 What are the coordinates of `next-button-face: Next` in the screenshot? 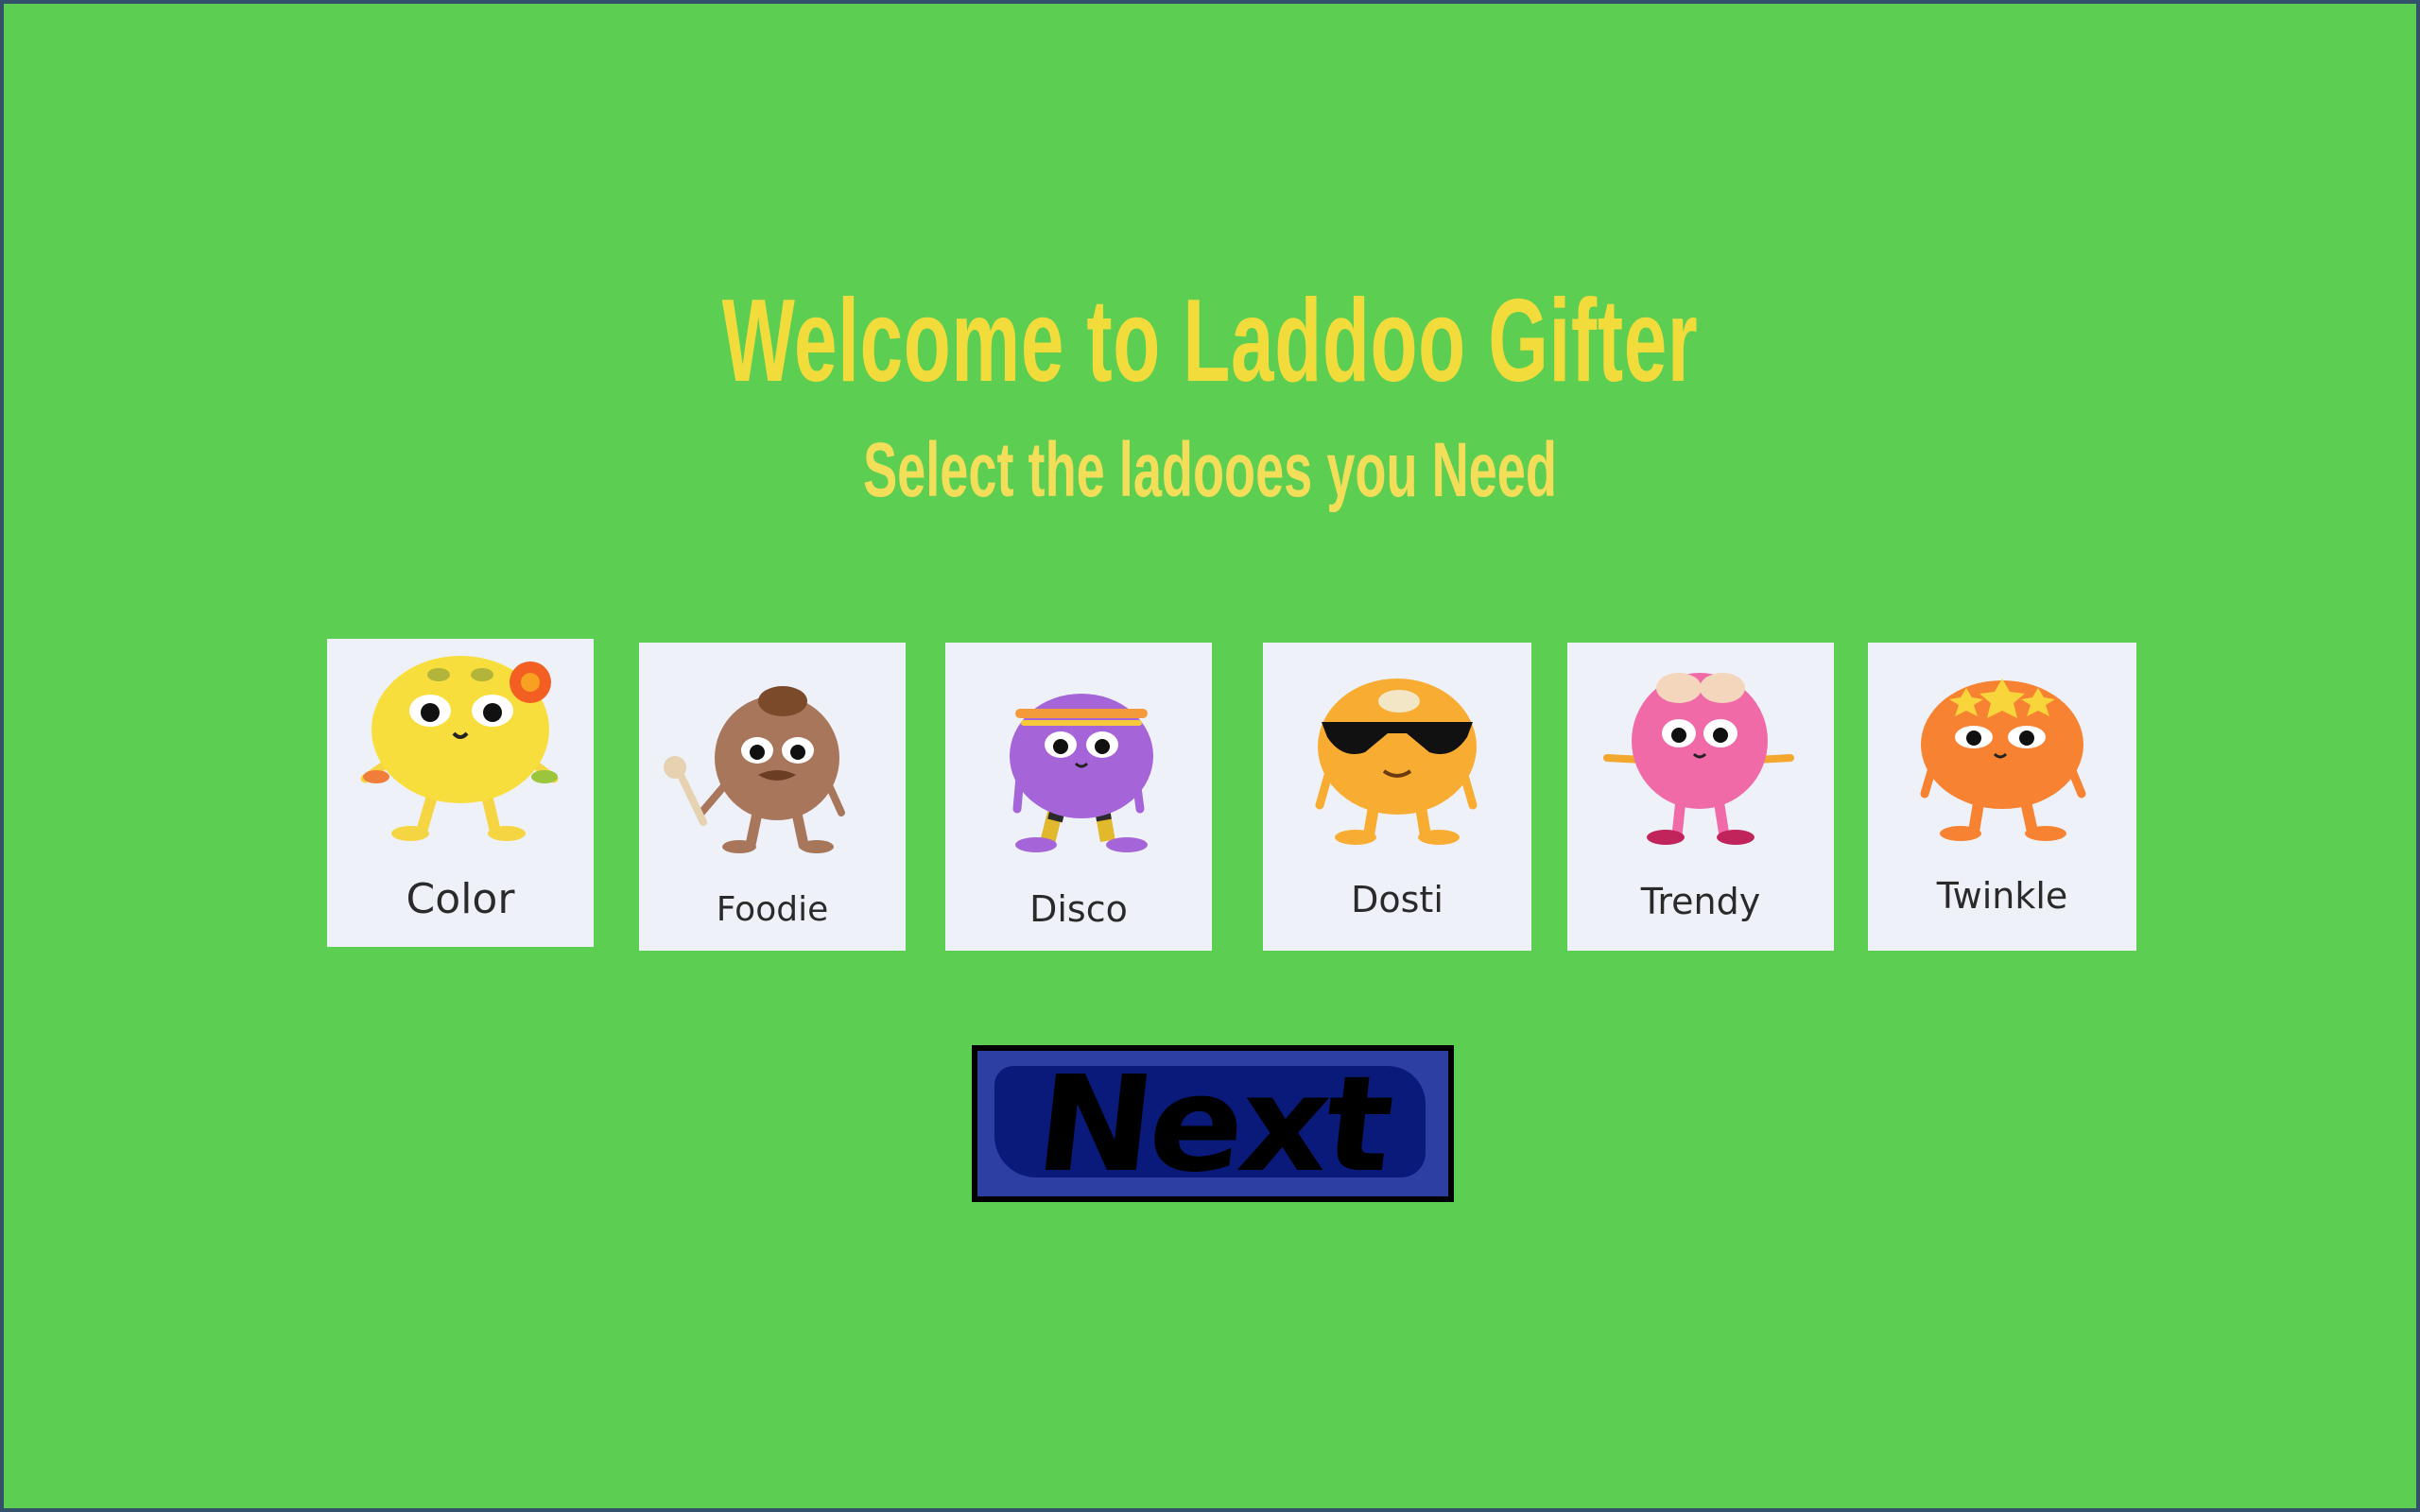 It's located at (1212, 1123).